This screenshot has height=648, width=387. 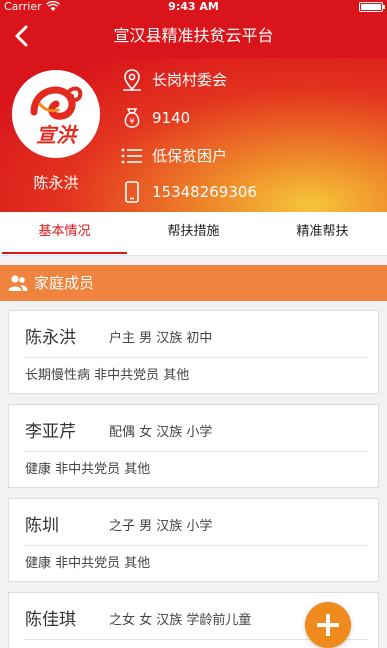 I want to click on clock: 9:43 AM, so click(x=193, y=6).